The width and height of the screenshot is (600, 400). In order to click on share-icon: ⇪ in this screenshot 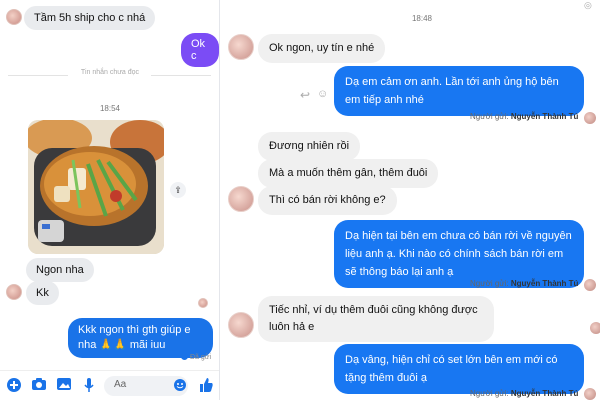, I will do `click(178, 190)`.